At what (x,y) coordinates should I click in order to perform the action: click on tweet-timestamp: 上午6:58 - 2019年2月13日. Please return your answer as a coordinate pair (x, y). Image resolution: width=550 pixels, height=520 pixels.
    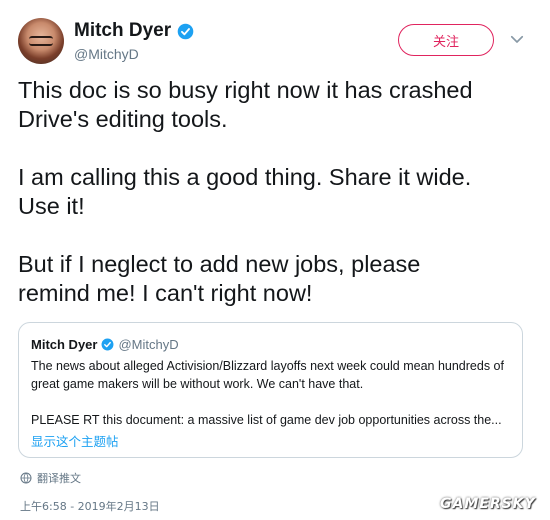
    Looking at the image, I should click on (90, 506).